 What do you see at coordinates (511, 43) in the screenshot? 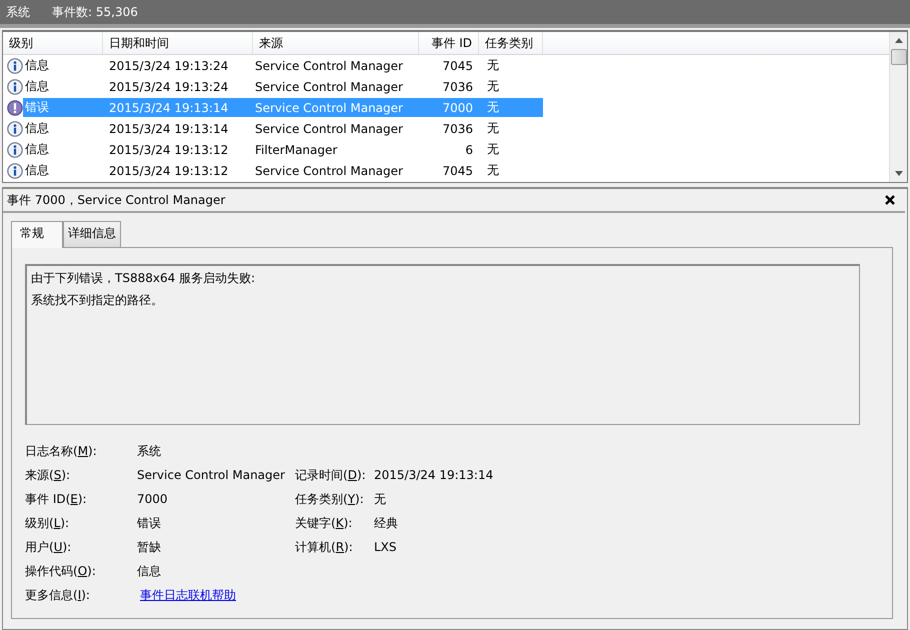
I see `column-header: 任务类别` at bounding box center [511, 43].